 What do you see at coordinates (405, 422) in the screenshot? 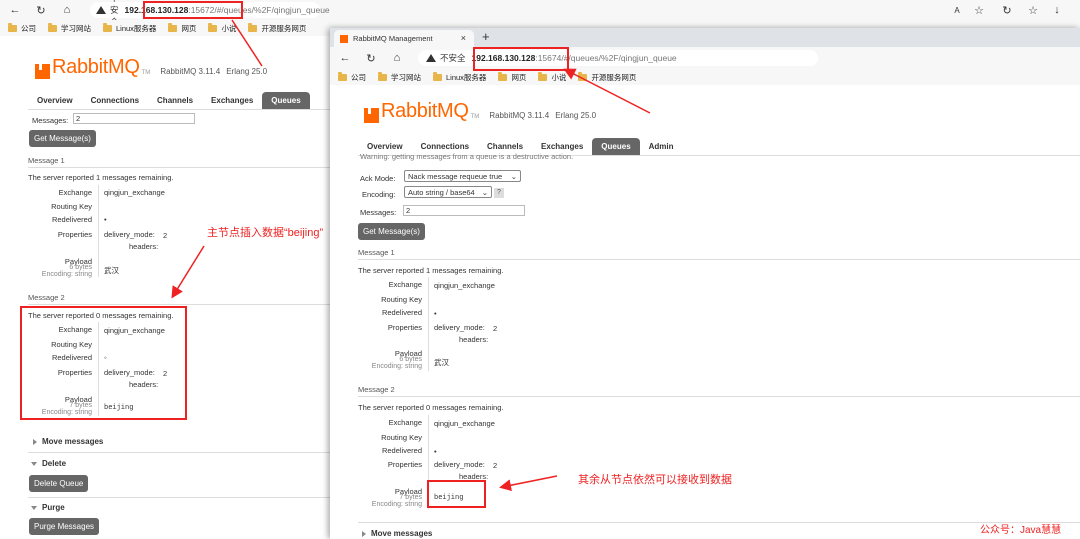
I see `m2-exchange-label: Exchange` at bounding box center [405, 422].